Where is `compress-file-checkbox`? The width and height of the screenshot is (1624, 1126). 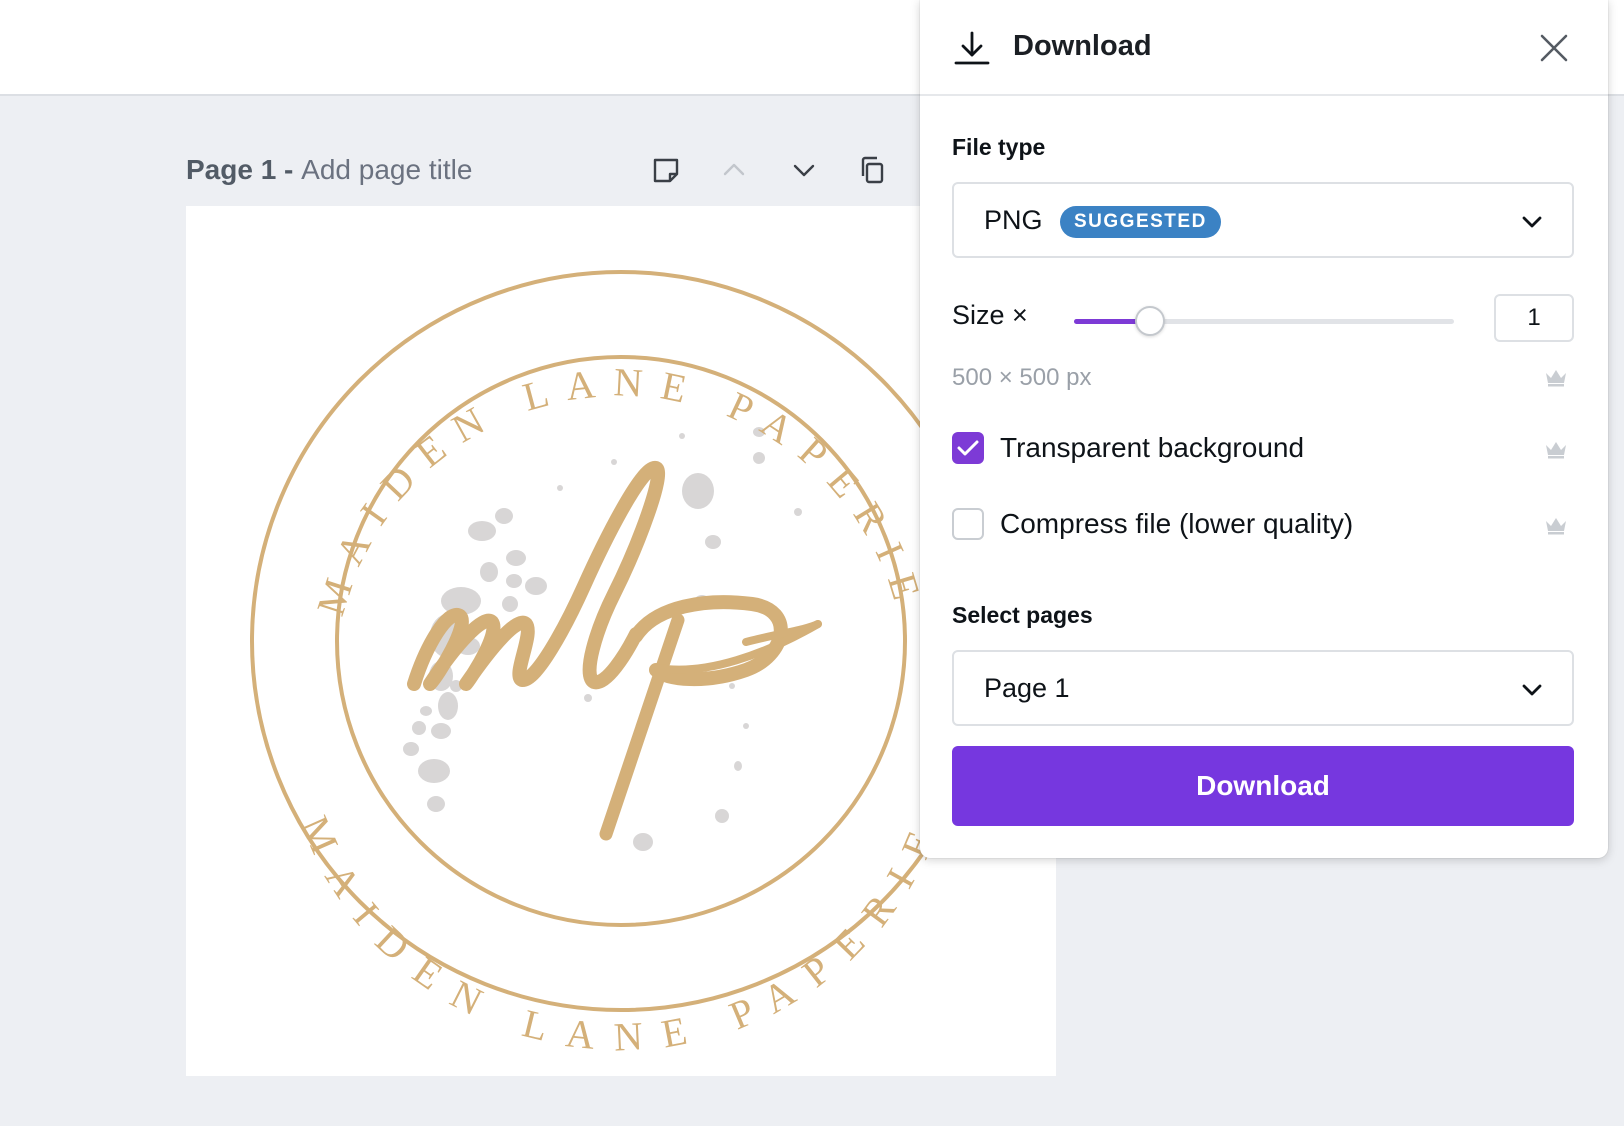 compress-file-checkbox is located at coordinates (968, 524).